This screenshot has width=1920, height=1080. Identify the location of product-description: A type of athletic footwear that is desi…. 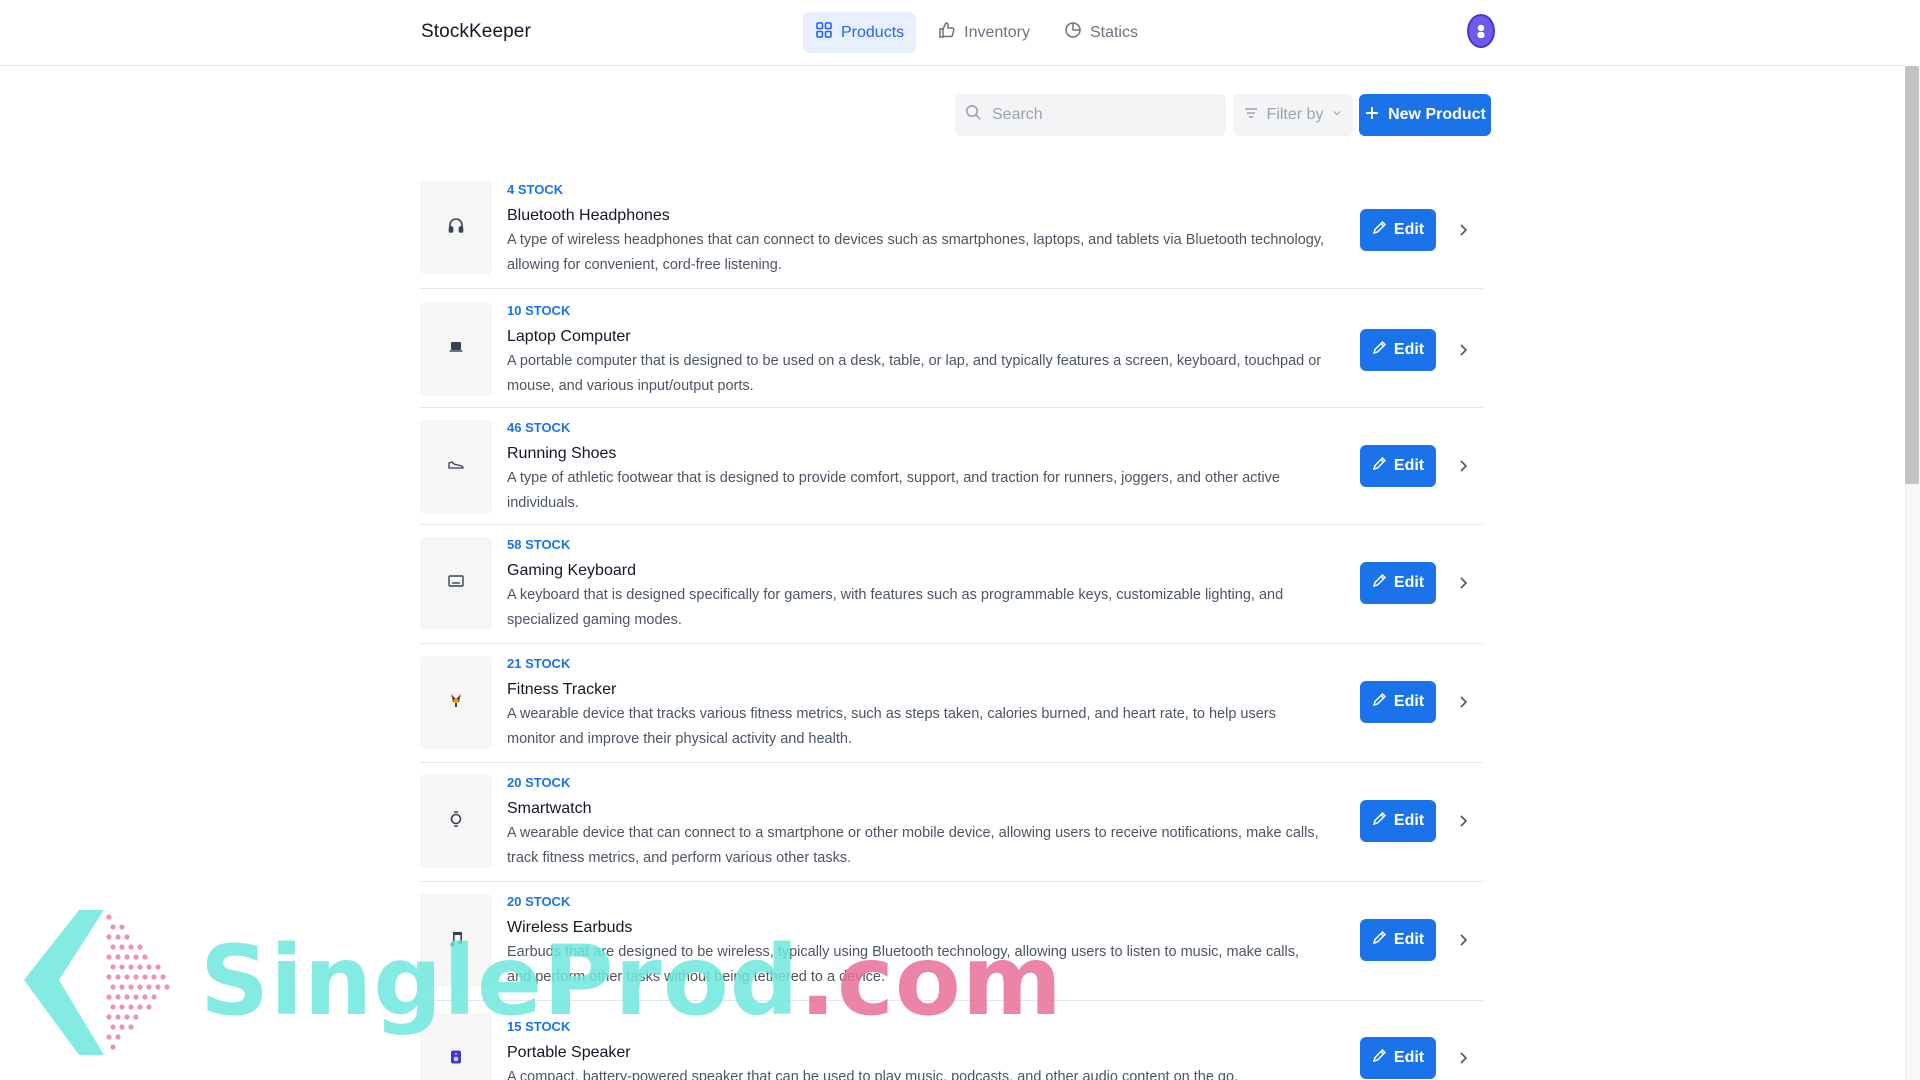
(893, 490).